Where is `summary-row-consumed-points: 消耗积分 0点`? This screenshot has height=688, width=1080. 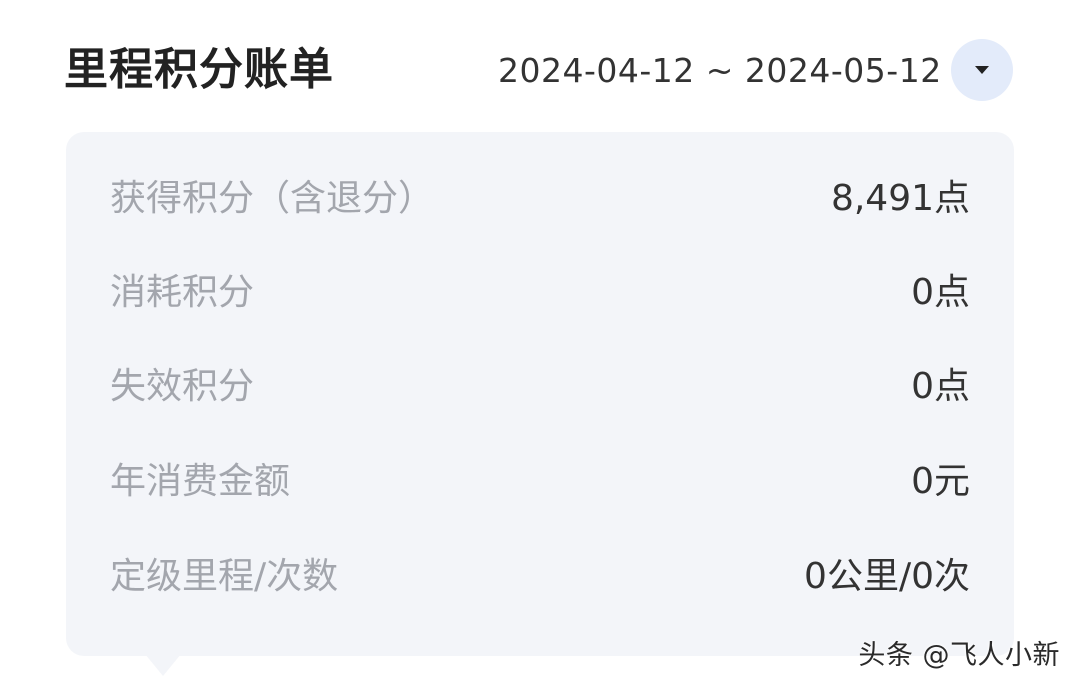 summary-row-consumed-points: 消耗积分 0点 is located at coordinates (540, 289).